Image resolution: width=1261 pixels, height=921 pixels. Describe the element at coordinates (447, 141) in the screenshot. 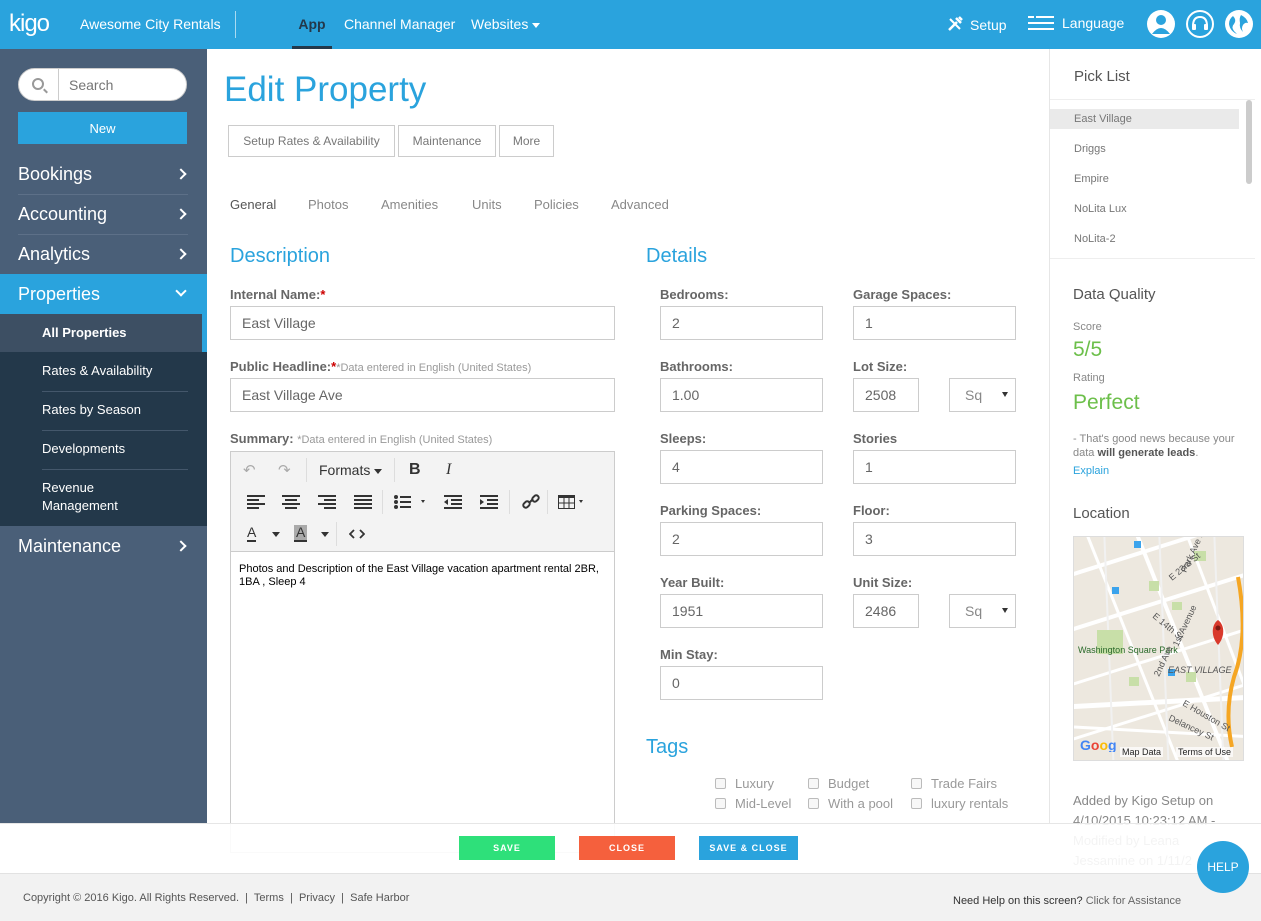

I see `maintenance-button: Maintenance` at that location.